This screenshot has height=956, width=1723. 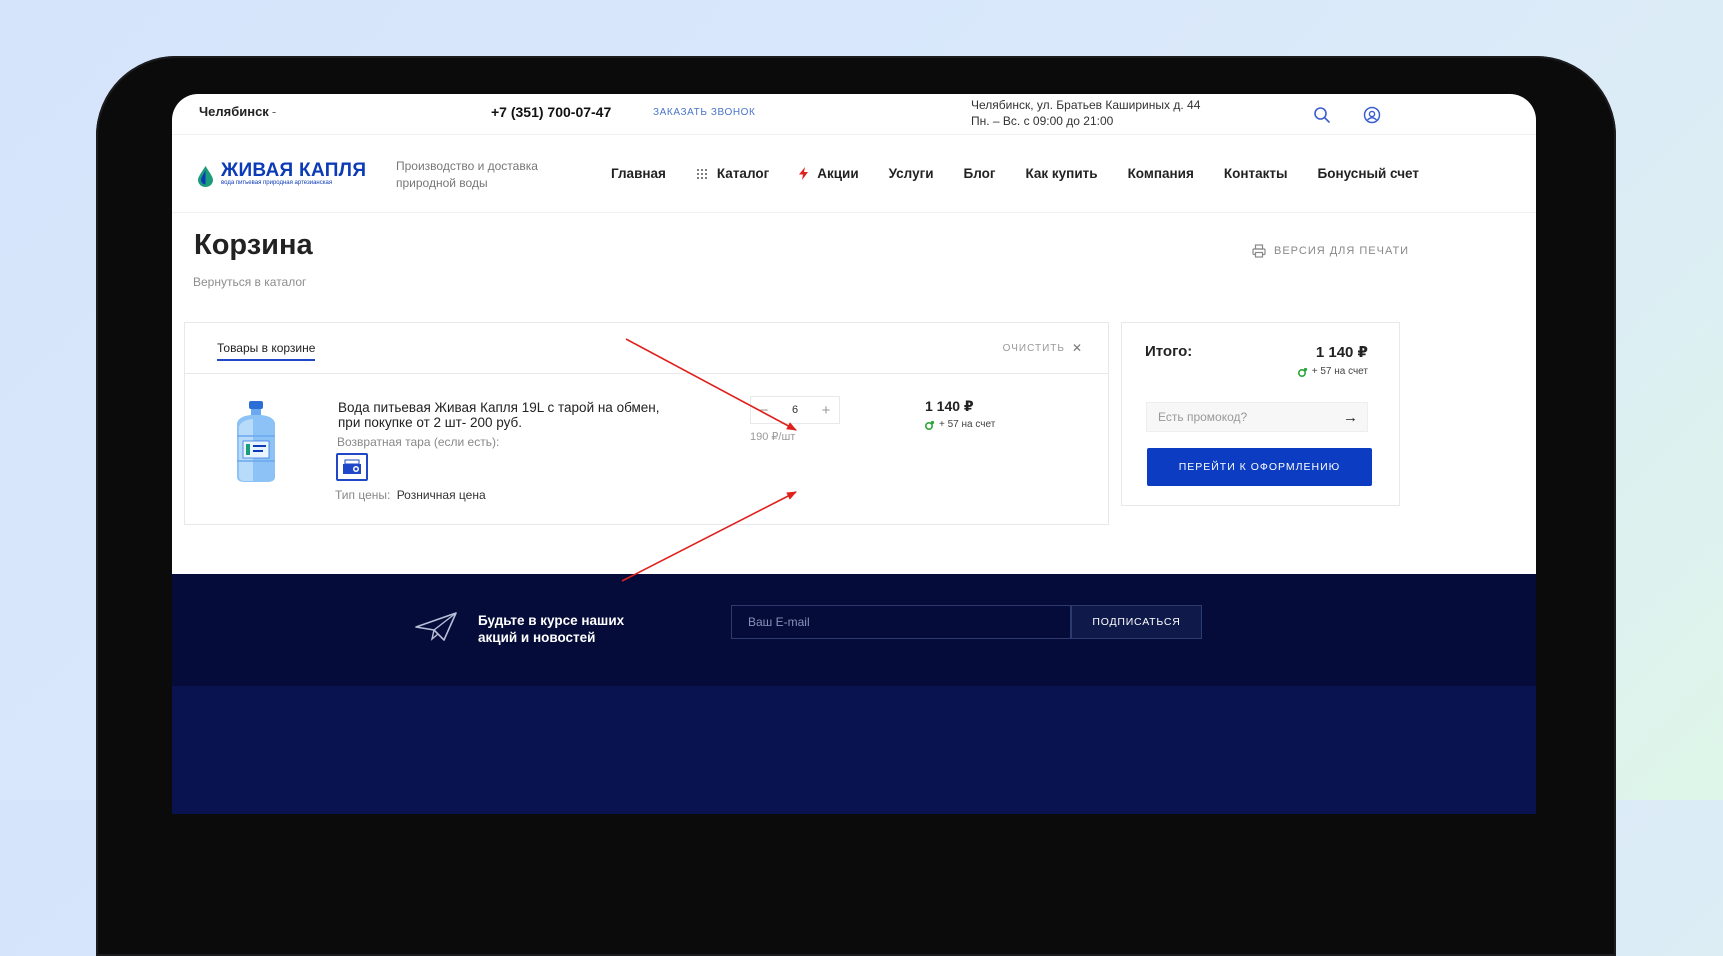 I want to click on annotation-arrow-to-unit-price, so click(x=709, y=536).